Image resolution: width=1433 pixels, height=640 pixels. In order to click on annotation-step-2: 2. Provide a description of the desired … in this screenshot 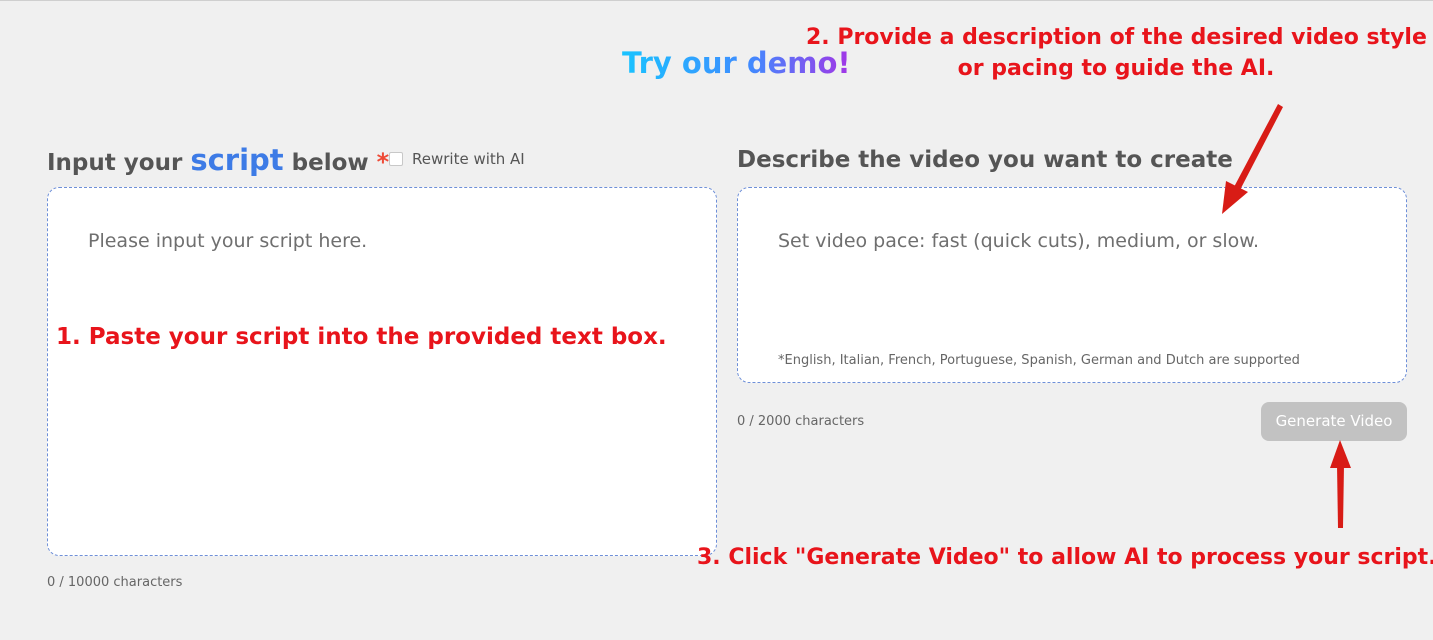, I will do `click(1116, 53)`.